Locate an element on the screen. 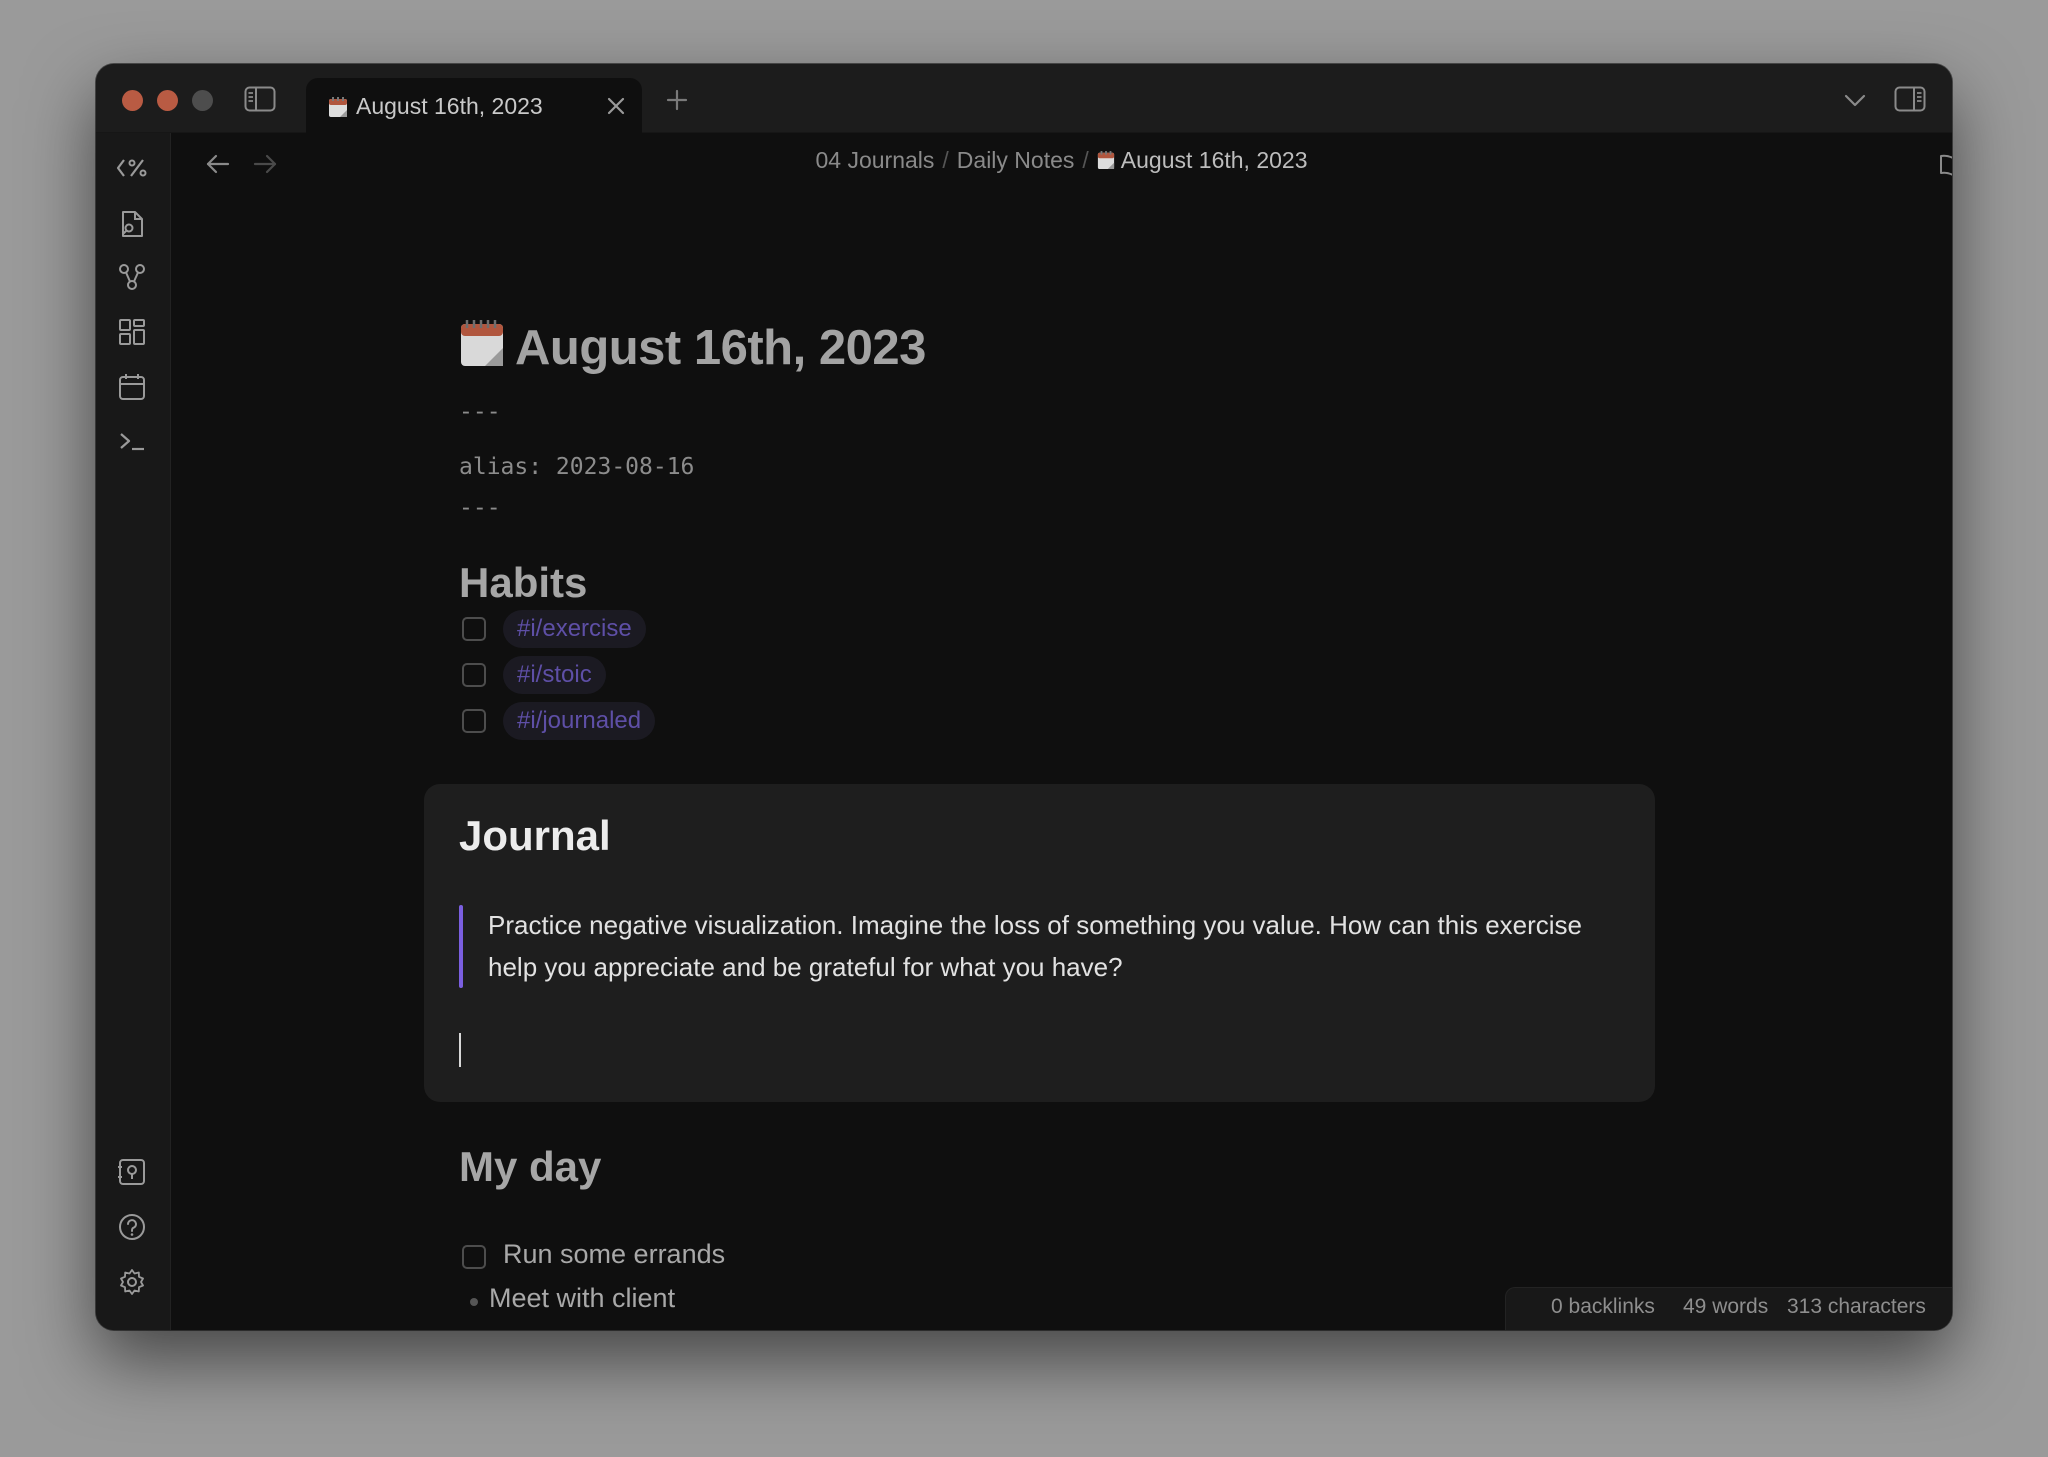  tab-title: August 16th, 2023 is located at coordinates (449, 106).